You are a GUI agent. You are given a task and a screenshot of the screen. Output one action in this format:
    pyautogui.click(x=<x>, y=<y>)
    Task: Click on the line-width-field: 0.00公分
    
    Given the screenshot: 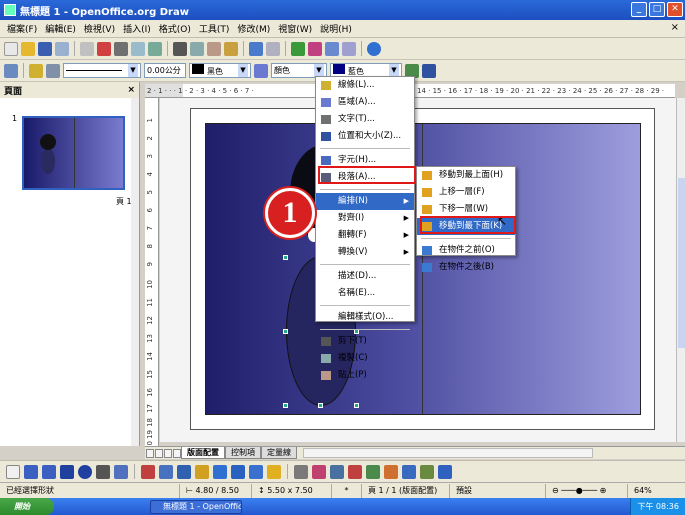 What is the action you would take?
    pyautogui.click(x=165, y=70)
    